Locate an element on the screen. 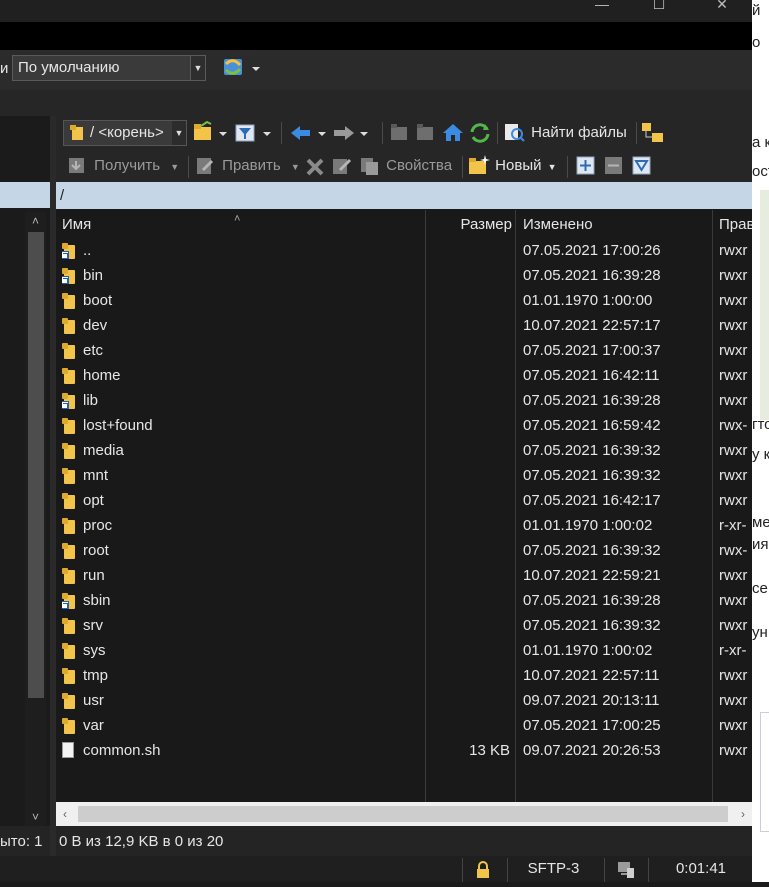 Image resolution: width=769 pixels, height=887 pixels. file-name: bin is located at coordinates (93, 275).